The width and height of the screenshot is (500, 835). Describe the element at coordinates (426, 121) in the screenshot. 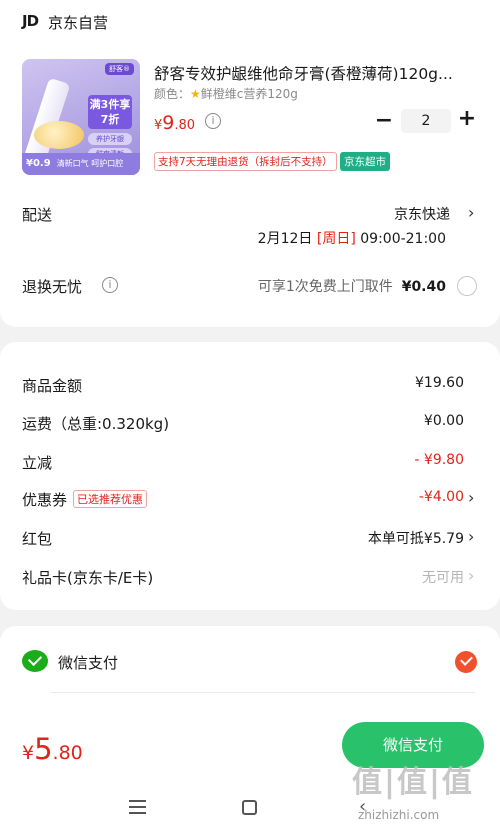

I see `quantity-input: 2` at that location.